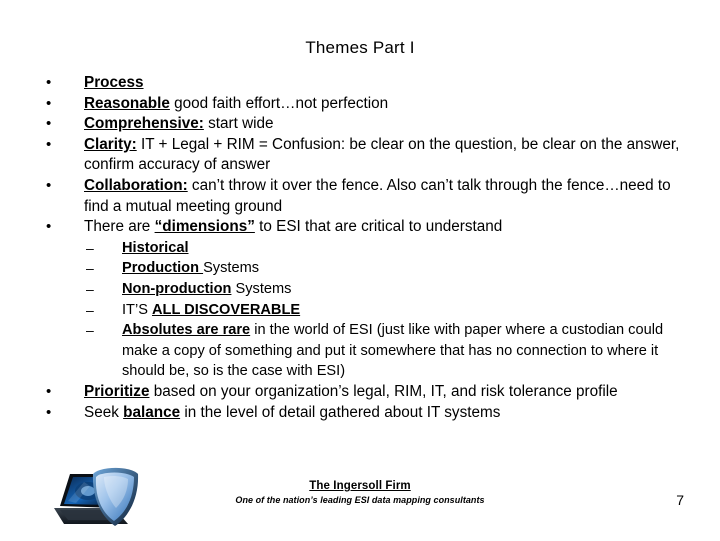  I want to click on bullet-item: • Process, so click(364, 83).